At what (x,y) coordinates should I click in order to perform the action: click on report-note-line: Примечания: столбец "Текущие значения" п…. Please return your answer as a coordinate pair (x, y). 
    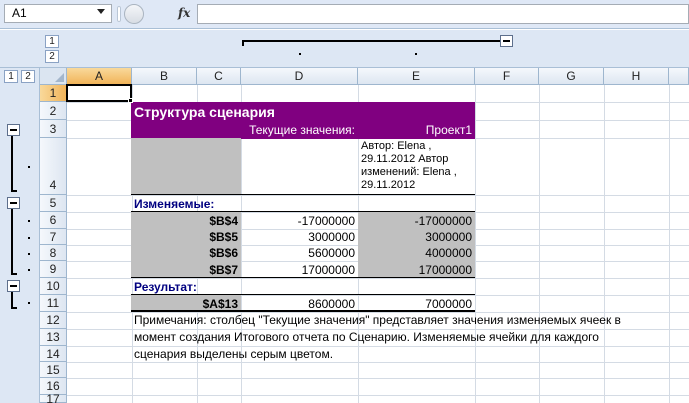
    Looking at the image, I should click on (410, 320).